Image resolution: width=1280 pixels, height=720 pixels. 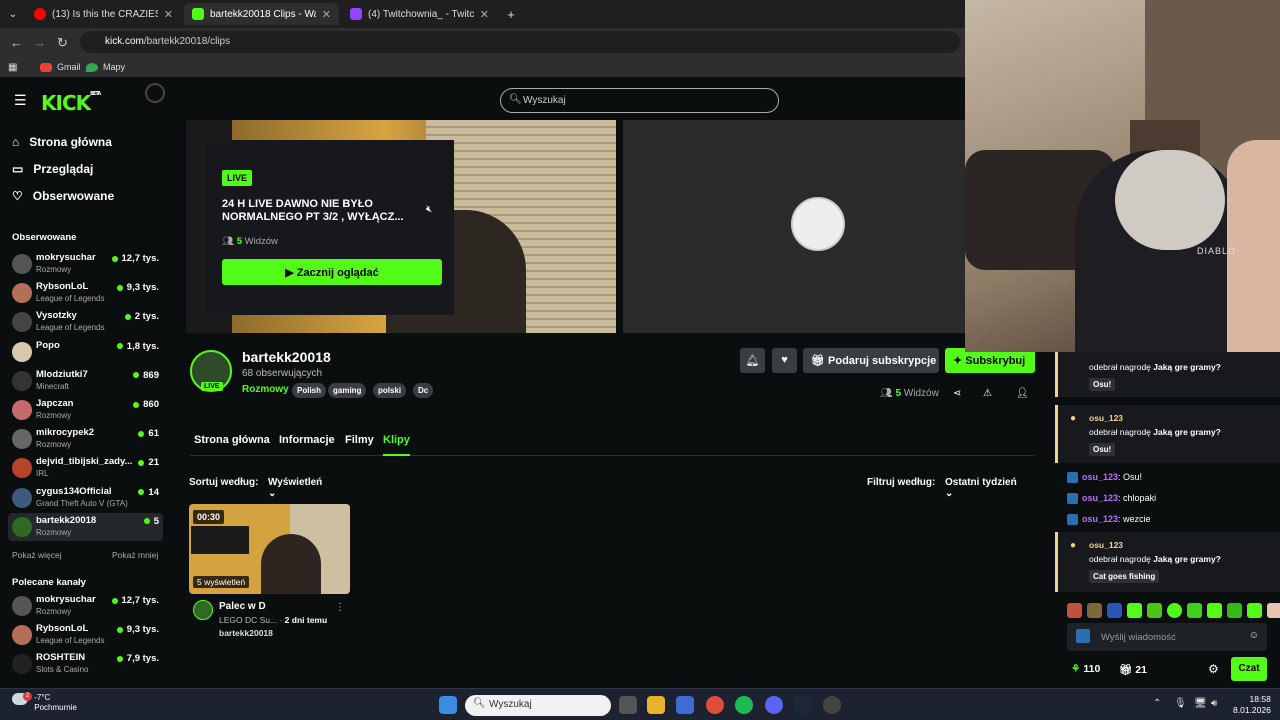 I want to click on show-less-link: Pokaż mniej, so click(x=135, y=555).